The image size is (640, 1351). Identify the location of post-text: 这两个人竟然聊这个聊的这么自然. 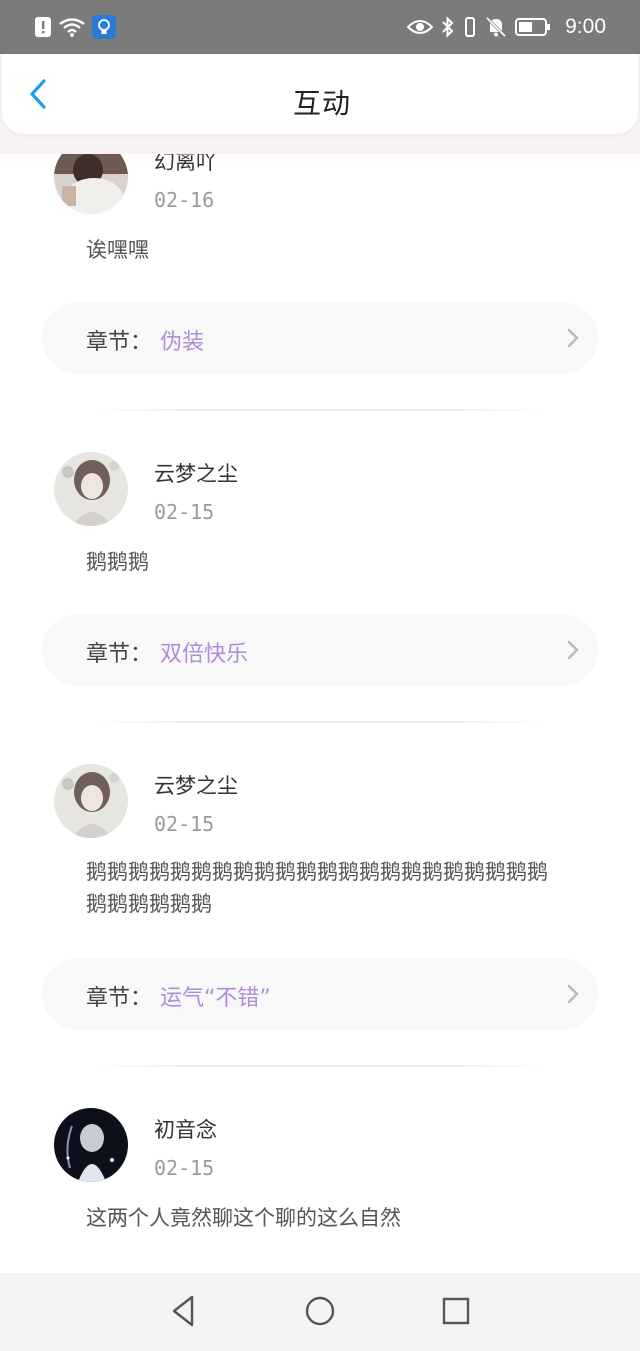
(243, 1218).